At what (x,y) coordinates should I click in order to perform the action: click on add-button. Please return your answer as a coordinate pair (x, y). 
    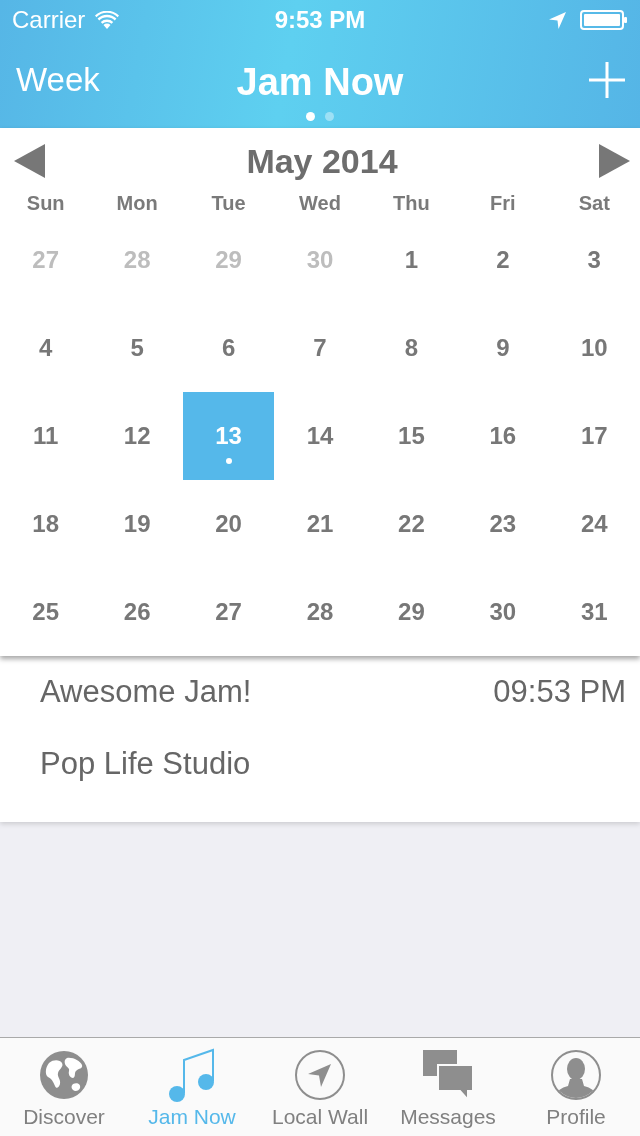
    Looking at the image, I should click on (607, 80).